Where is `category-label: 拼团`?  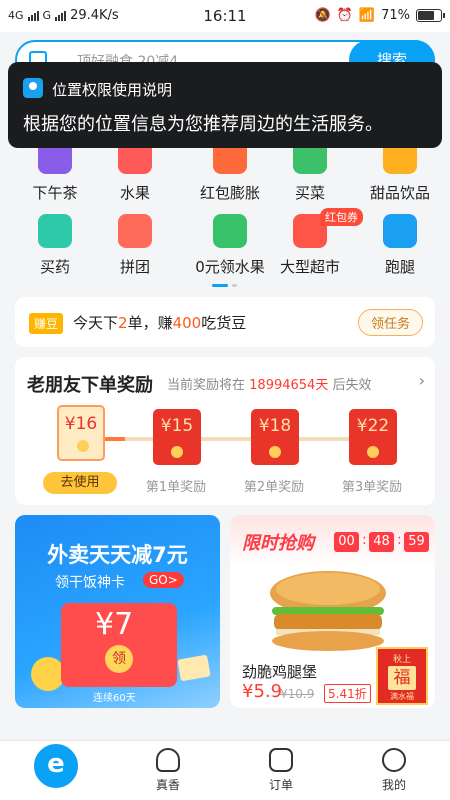 category-label: 拼团 is located at coordinates (134, 267).